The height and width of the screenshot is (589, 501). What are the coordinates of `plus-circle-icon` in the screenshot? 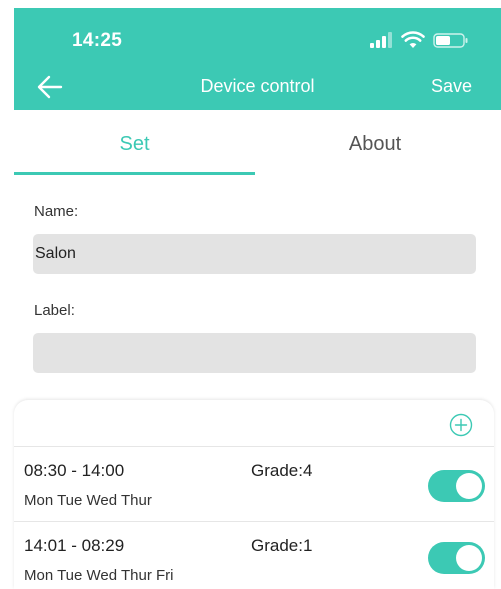 It's located at (461, 425).